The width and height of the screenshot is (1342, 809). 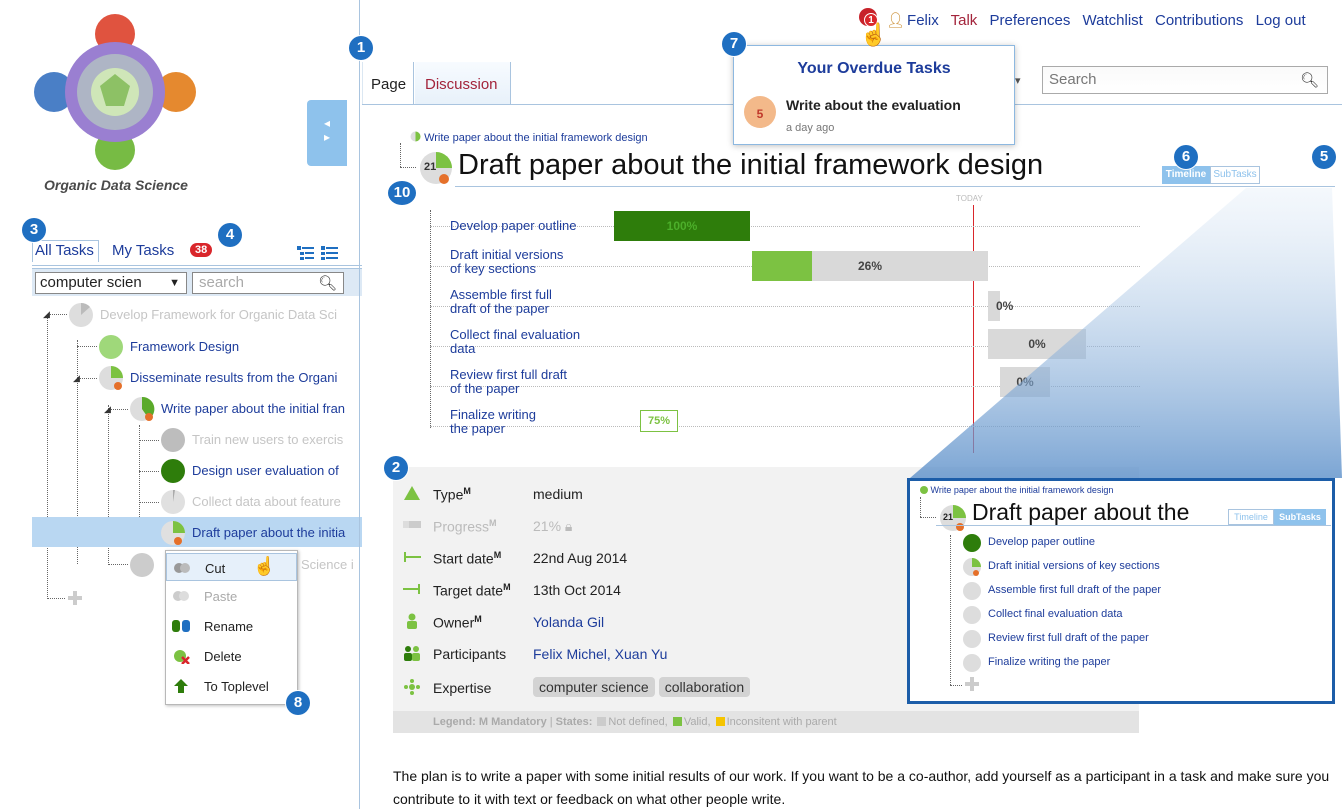 I want to click on logout-link: Log out, so click(x=1281, y=20).